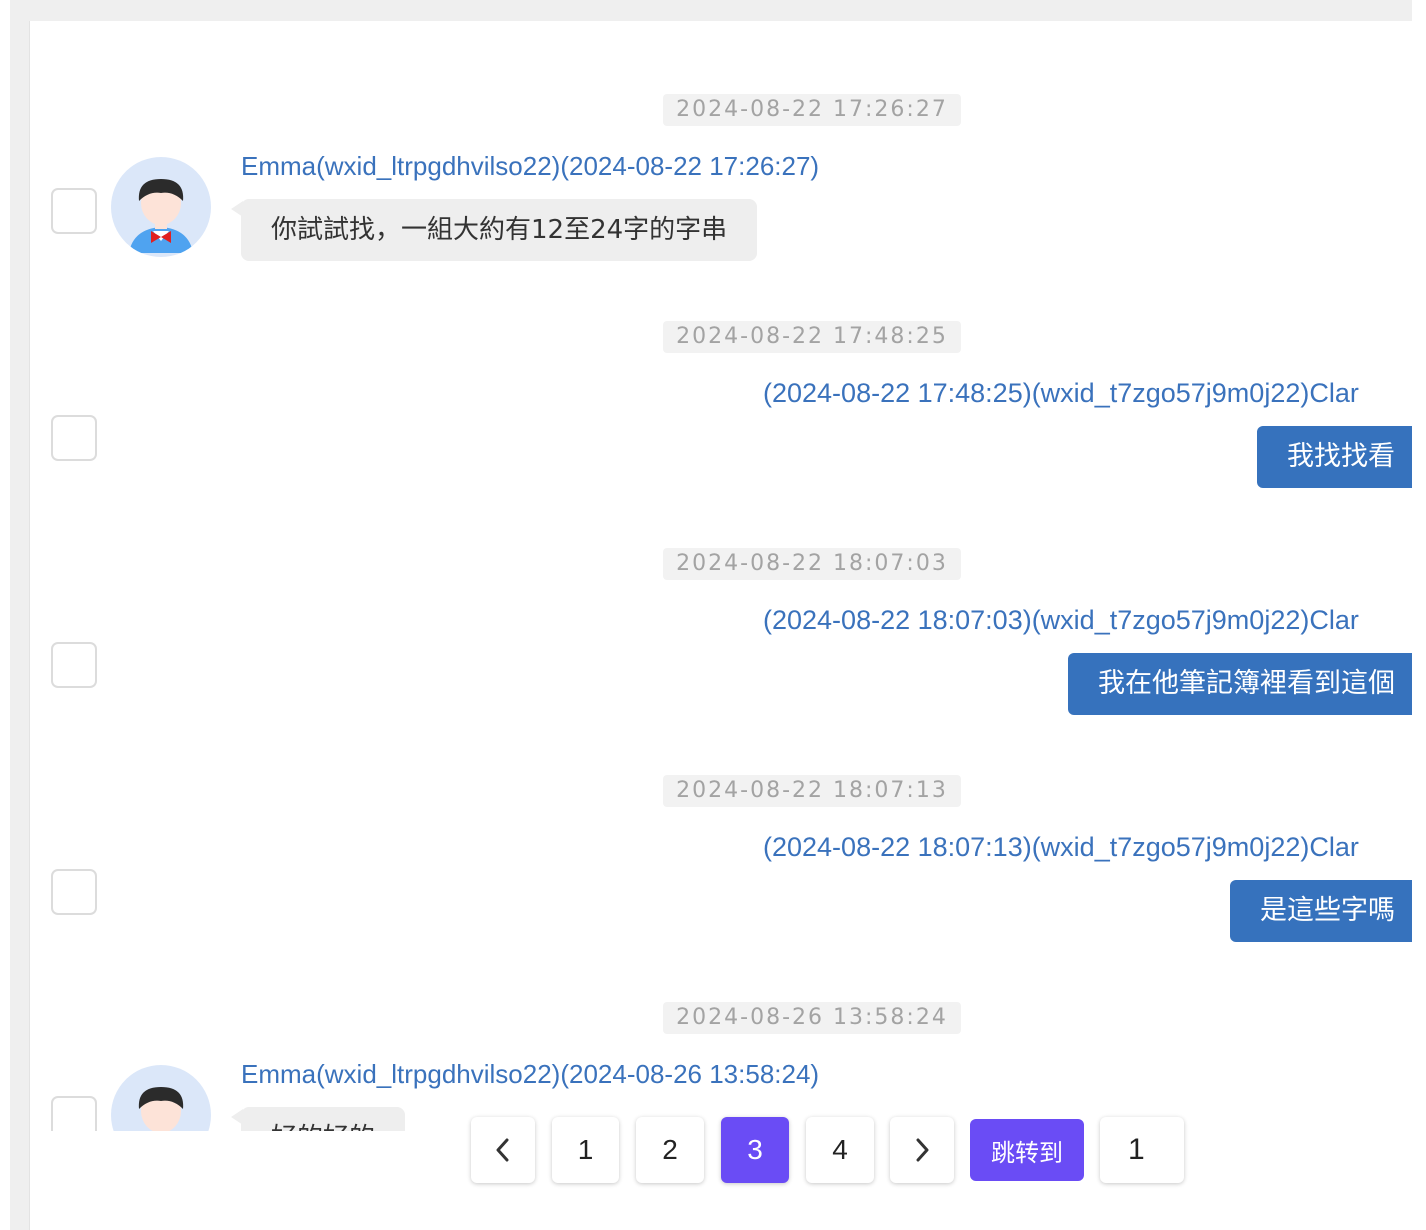 The image size is (1426, 1230). I want to click on message-bubble: 是這些字嗎, so click(1321, 911).